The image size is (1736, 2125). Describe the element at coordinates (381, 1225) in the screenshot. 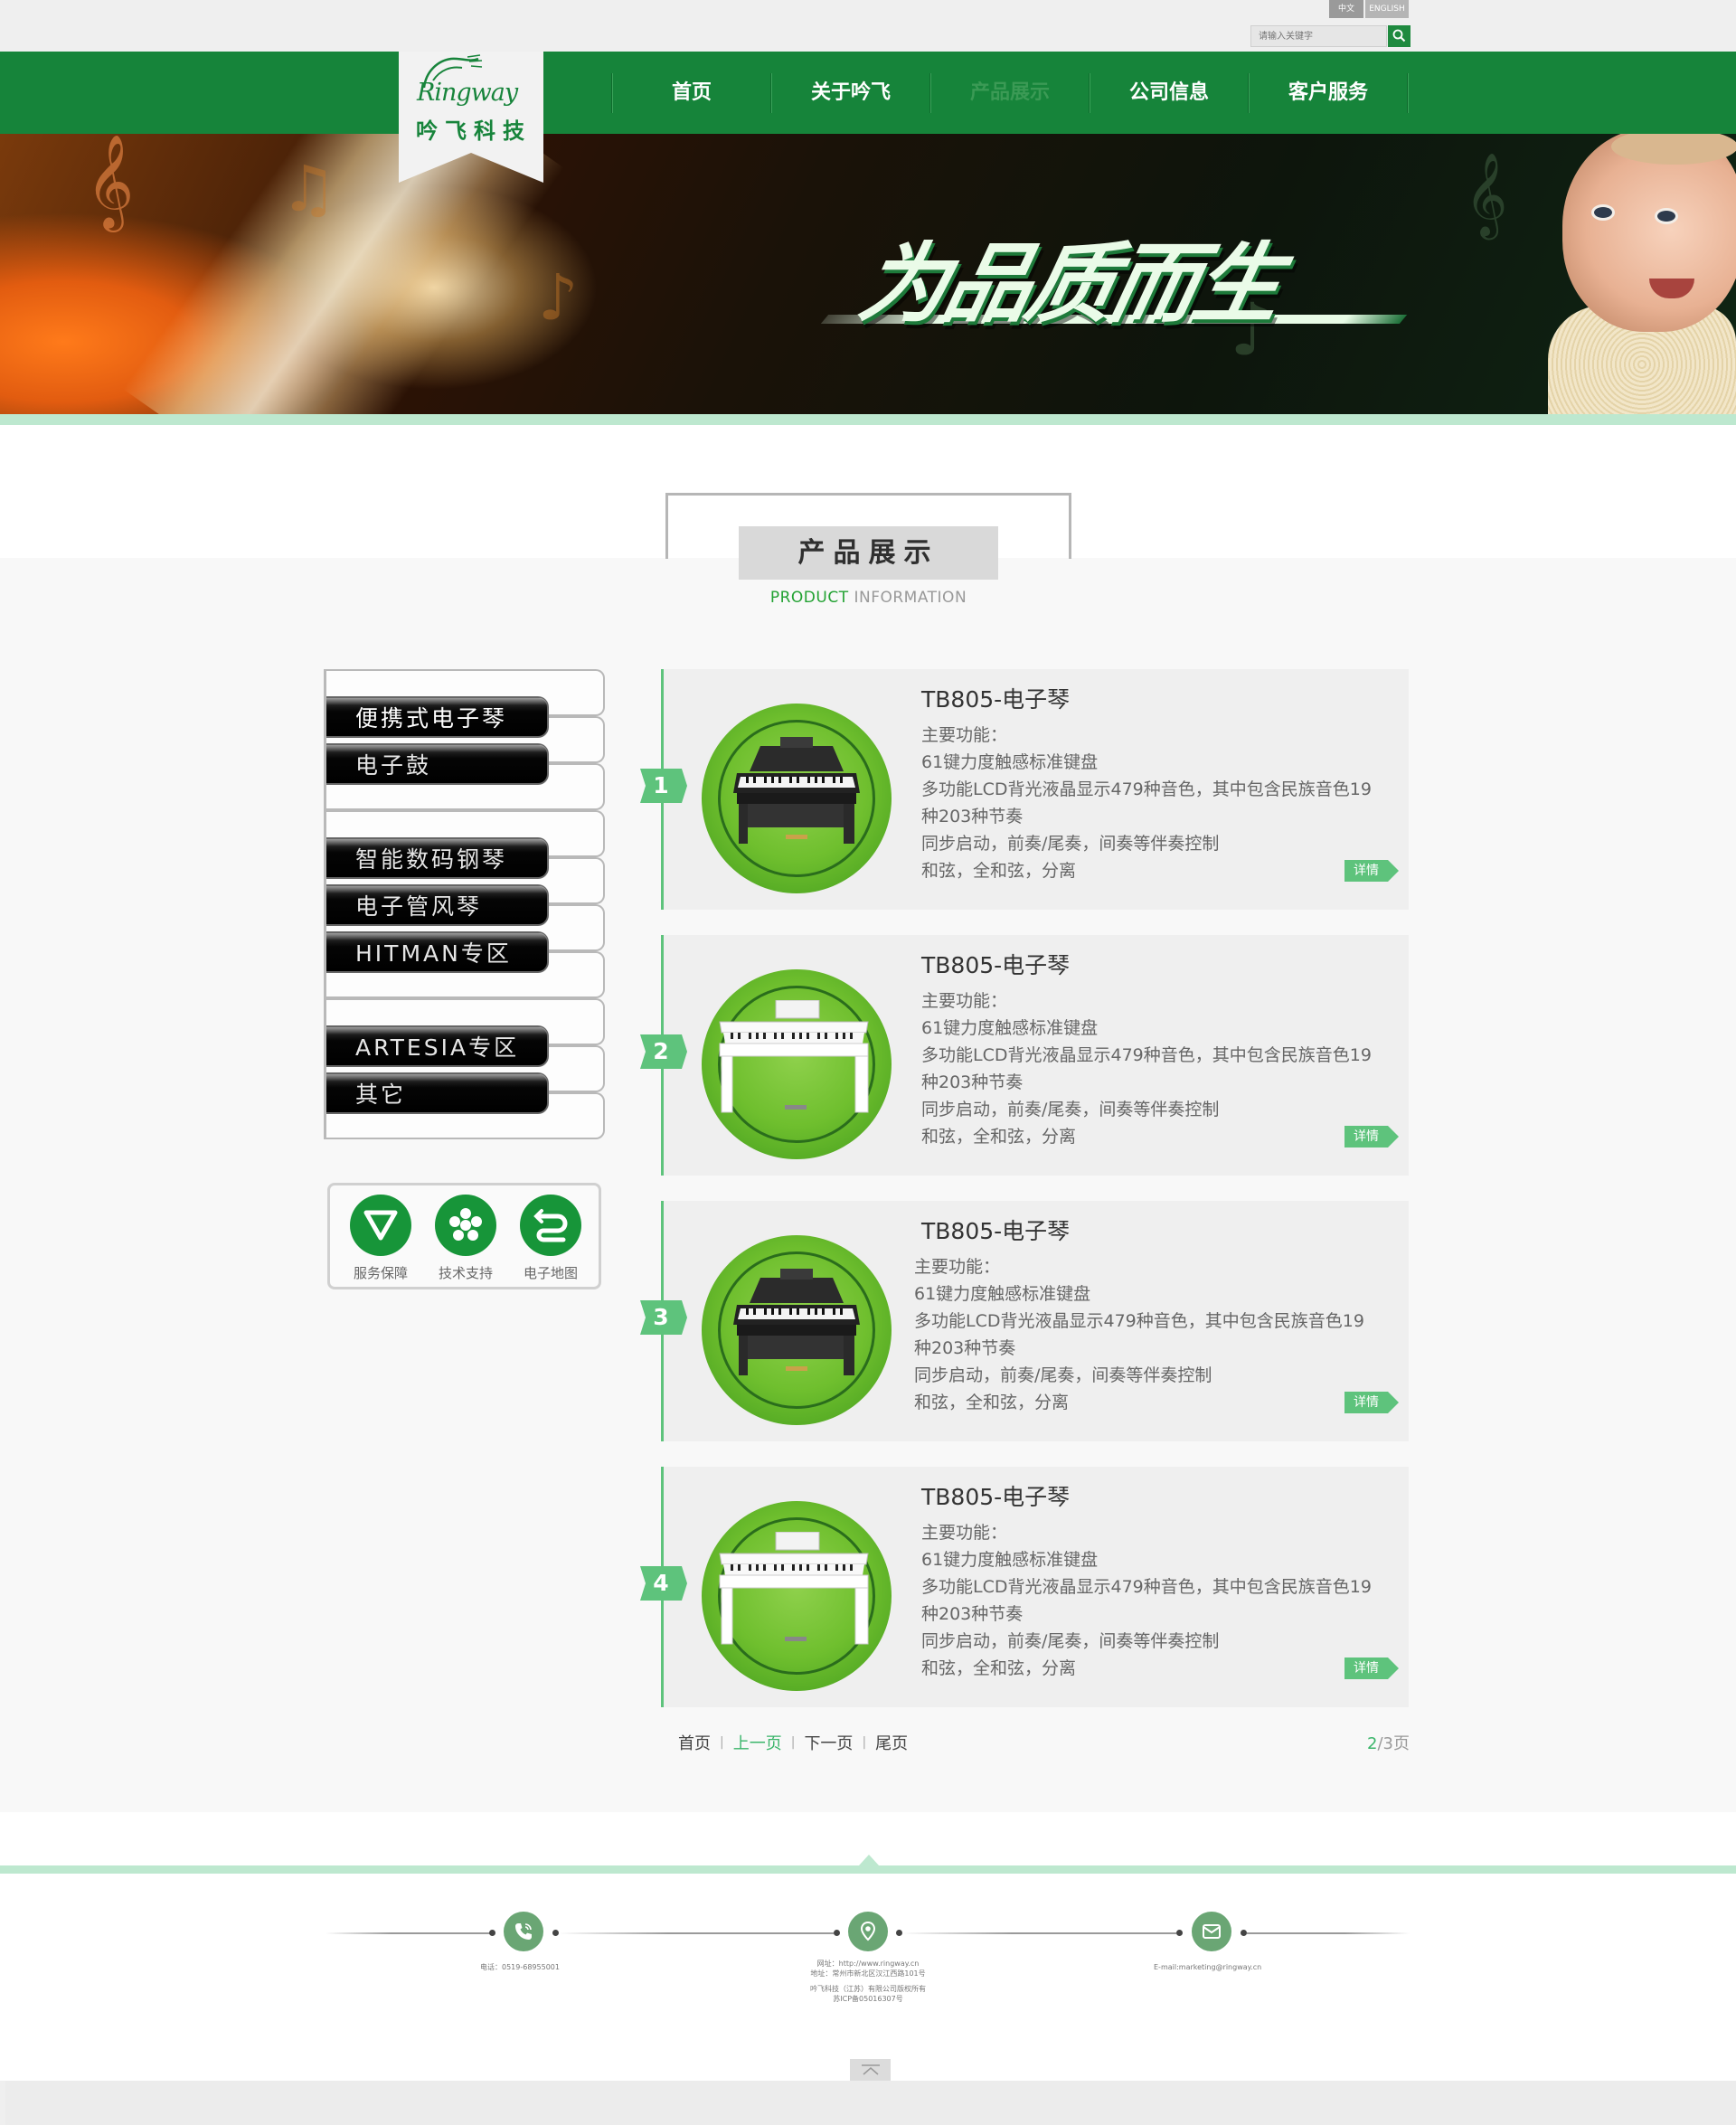

I see `triangle-down-icon` at that location.